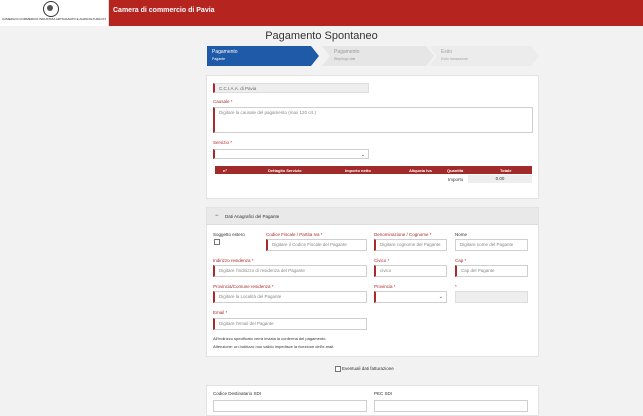 The width and height of the screenshot is (643, 416). I want to click on email-placeholder: Digitare l'email del Pagante, so click(246, 323).